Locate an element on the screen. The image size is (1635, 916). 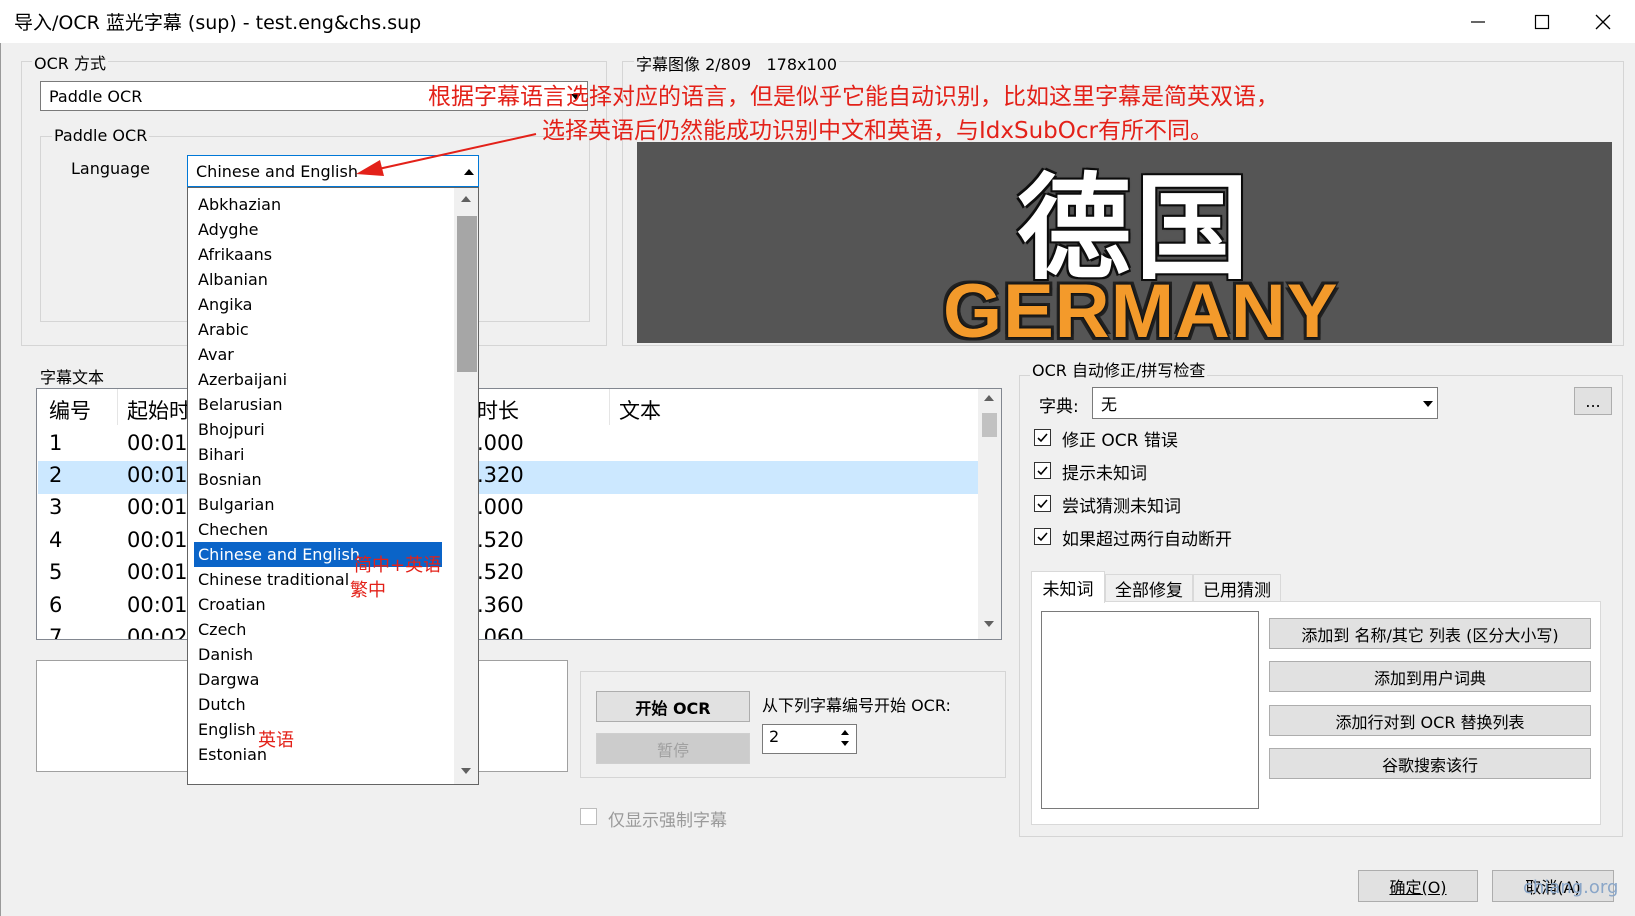
language-option: Chinese traditional is located at coordinates (273, 579).